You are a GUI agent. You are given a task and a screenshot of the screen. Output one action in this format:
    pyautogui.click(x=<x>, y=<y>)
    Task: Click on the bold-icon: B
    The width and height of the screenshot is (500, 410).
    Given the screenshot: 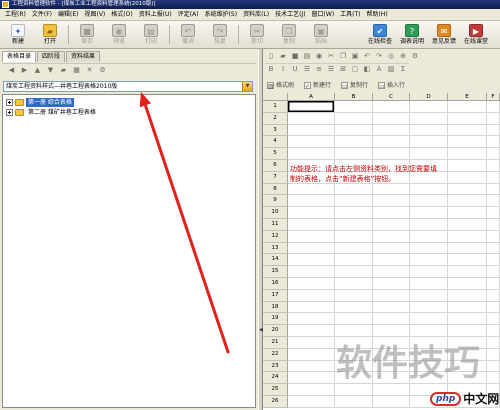 What is the action you would take?
    pyautogui.click(x=271, y=69)
    